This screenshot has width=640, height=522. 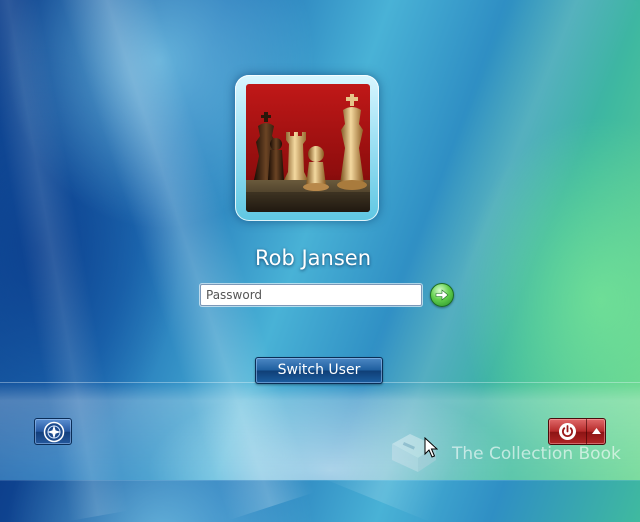 I want to click on chess-pieces-picture, so click(x=308, y=148).